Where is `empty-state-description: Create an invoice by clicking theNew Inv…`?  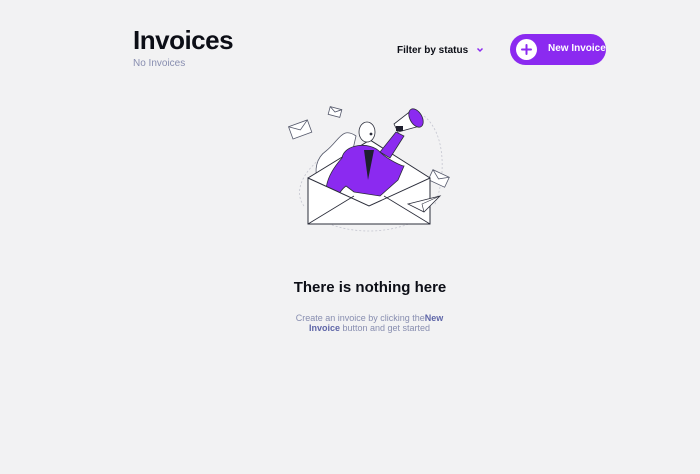 empty-state-description: Create an invoice by clicking theNew Inv… is located at coordinates (369, 323).